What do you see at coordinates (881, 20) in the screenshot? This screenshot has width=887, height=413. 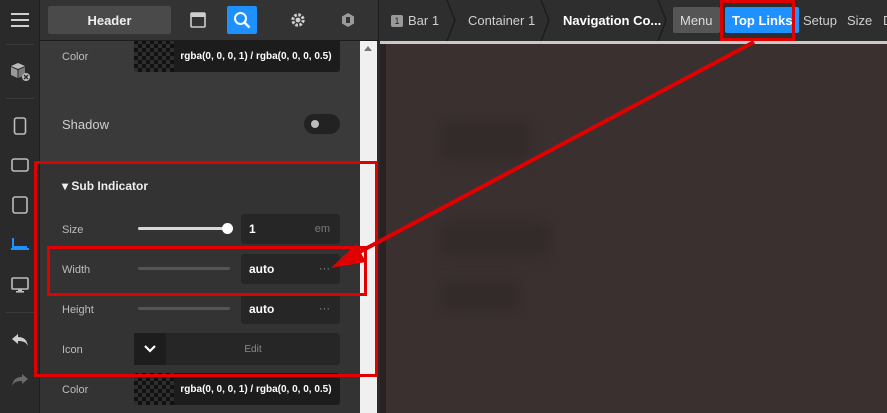 I see `tab-more: D` at bounding box center [881, 20].